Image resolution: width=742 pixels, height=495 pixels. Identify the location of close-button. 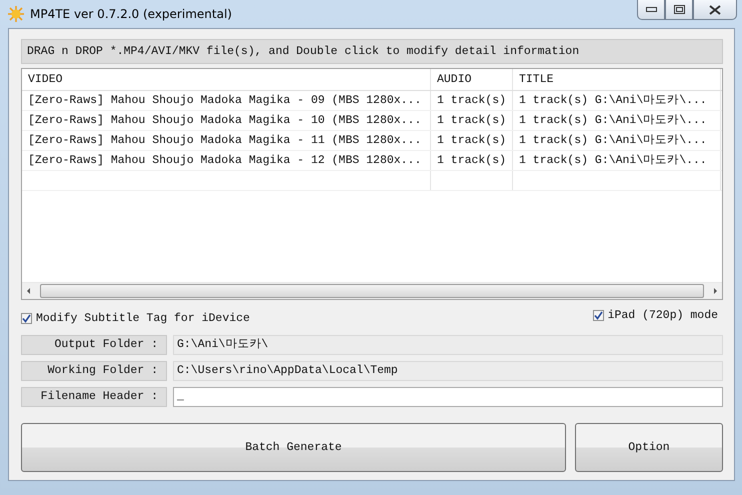
(715, 10).